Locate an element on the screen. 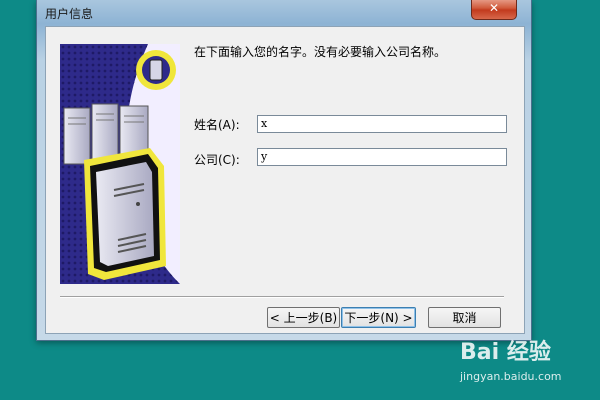 This screenshot has width=600, height=400. watermark-url: jingyan.baidu.com is located at coordinates (511, 376).